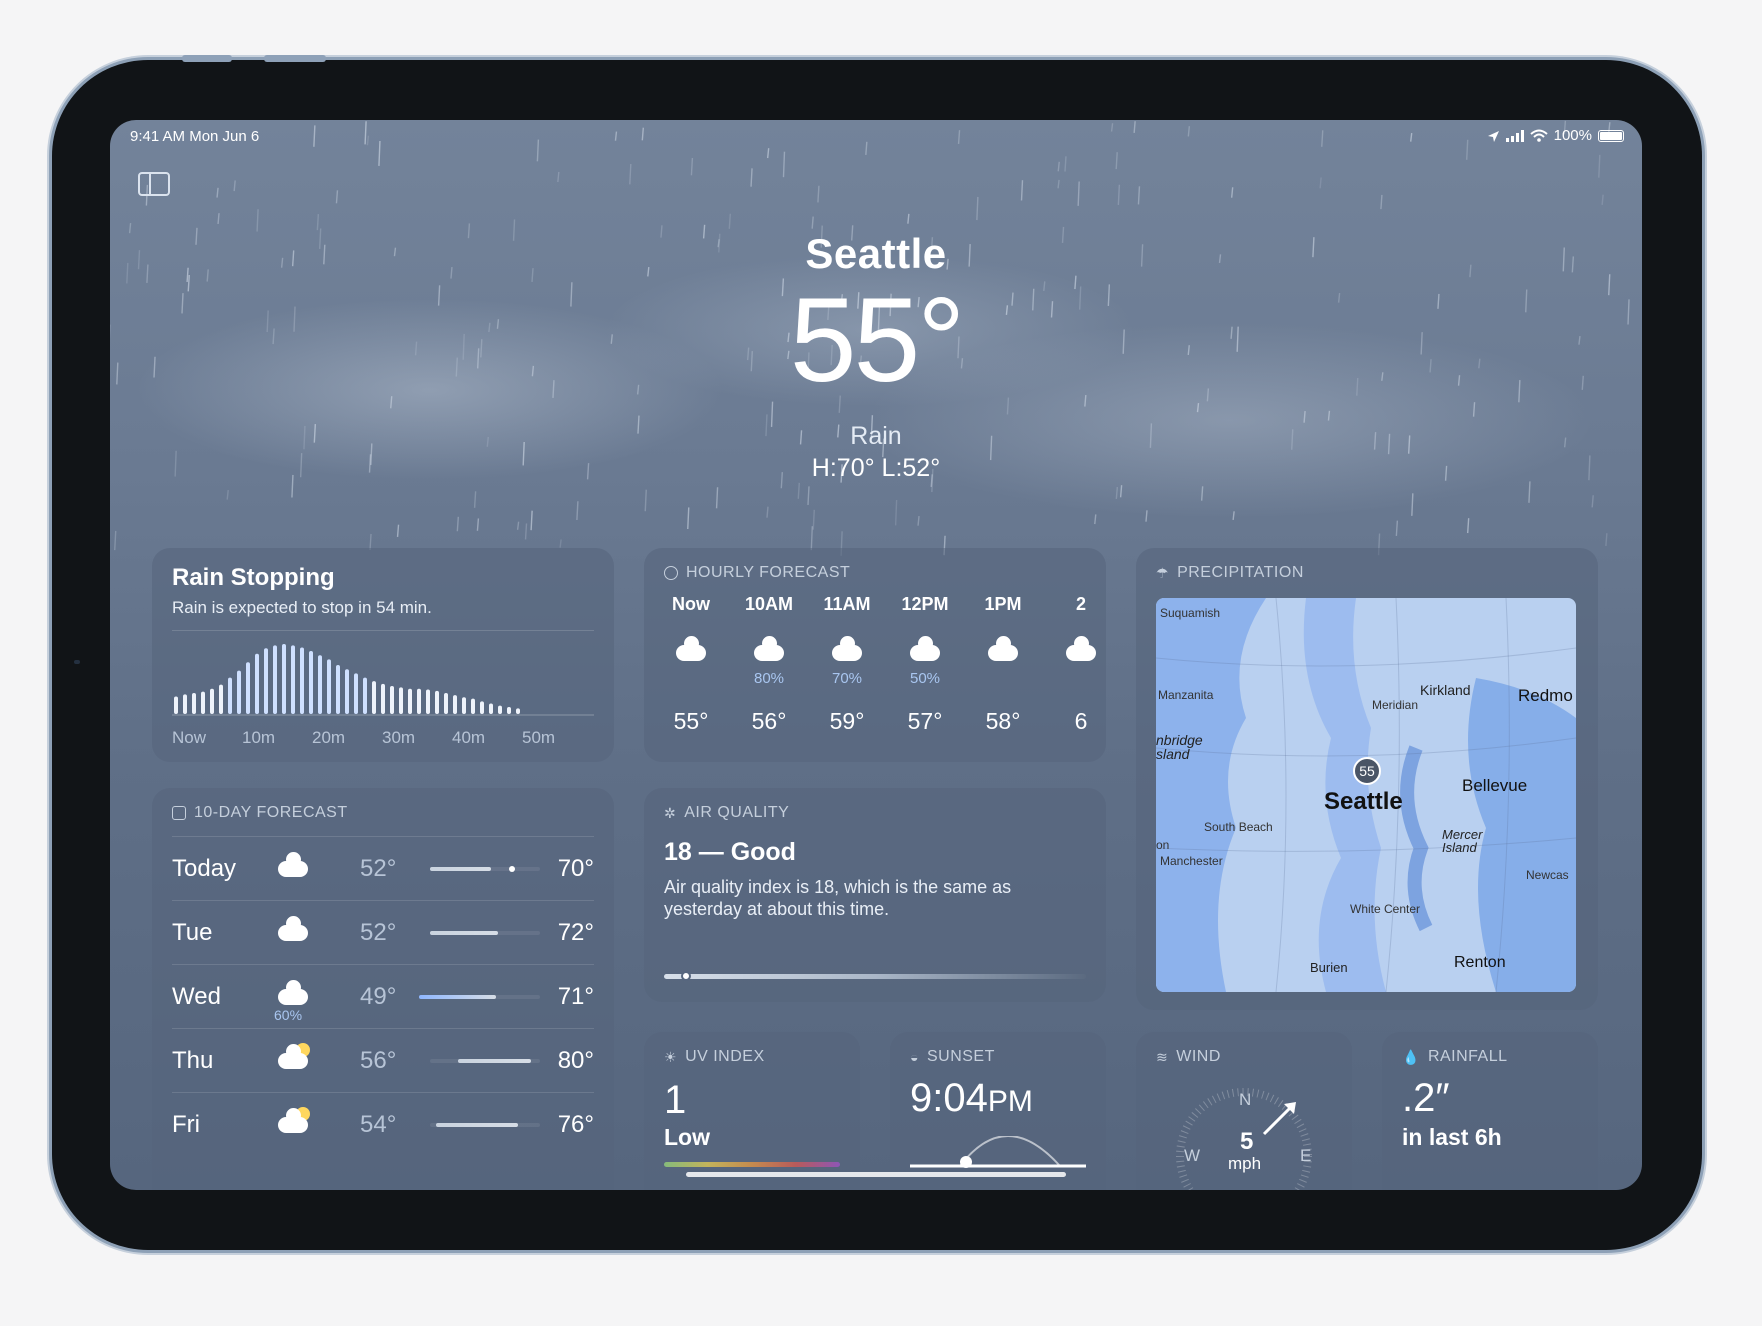  Describe the element at coordinates (726, 813) in the screenshot. I see `air-quality-heading: ✲ AIR QUALITY` at that location.